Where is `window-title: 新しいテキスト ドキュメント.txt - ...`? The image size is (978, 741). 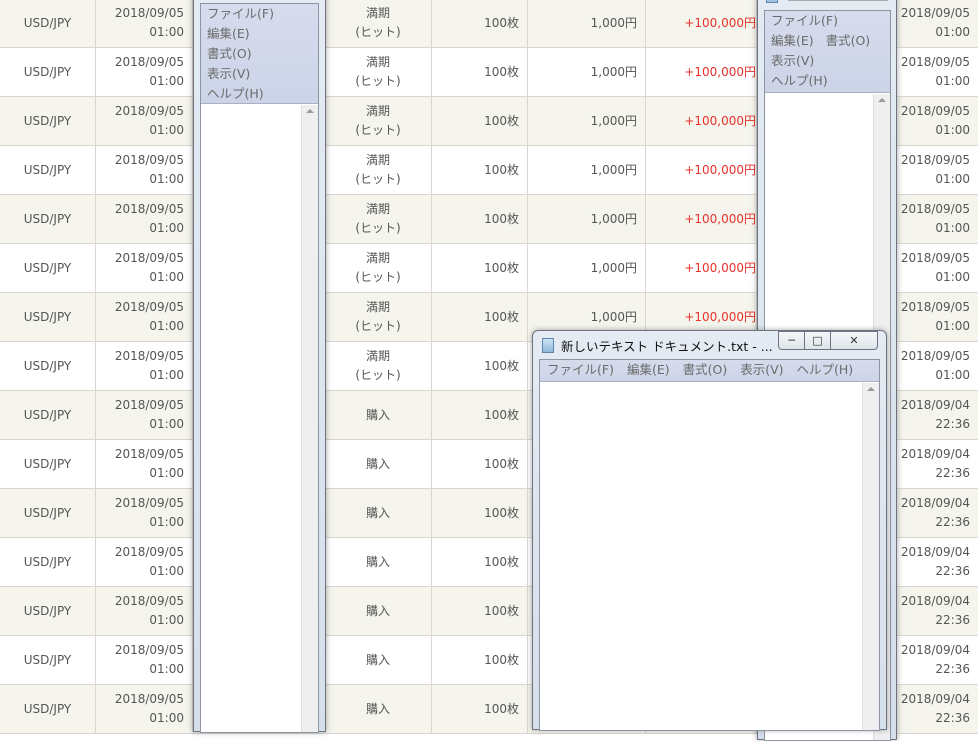 window-title: 新しいテキスト ドキュメント.txt - ... is located at coordinates (667, 346).